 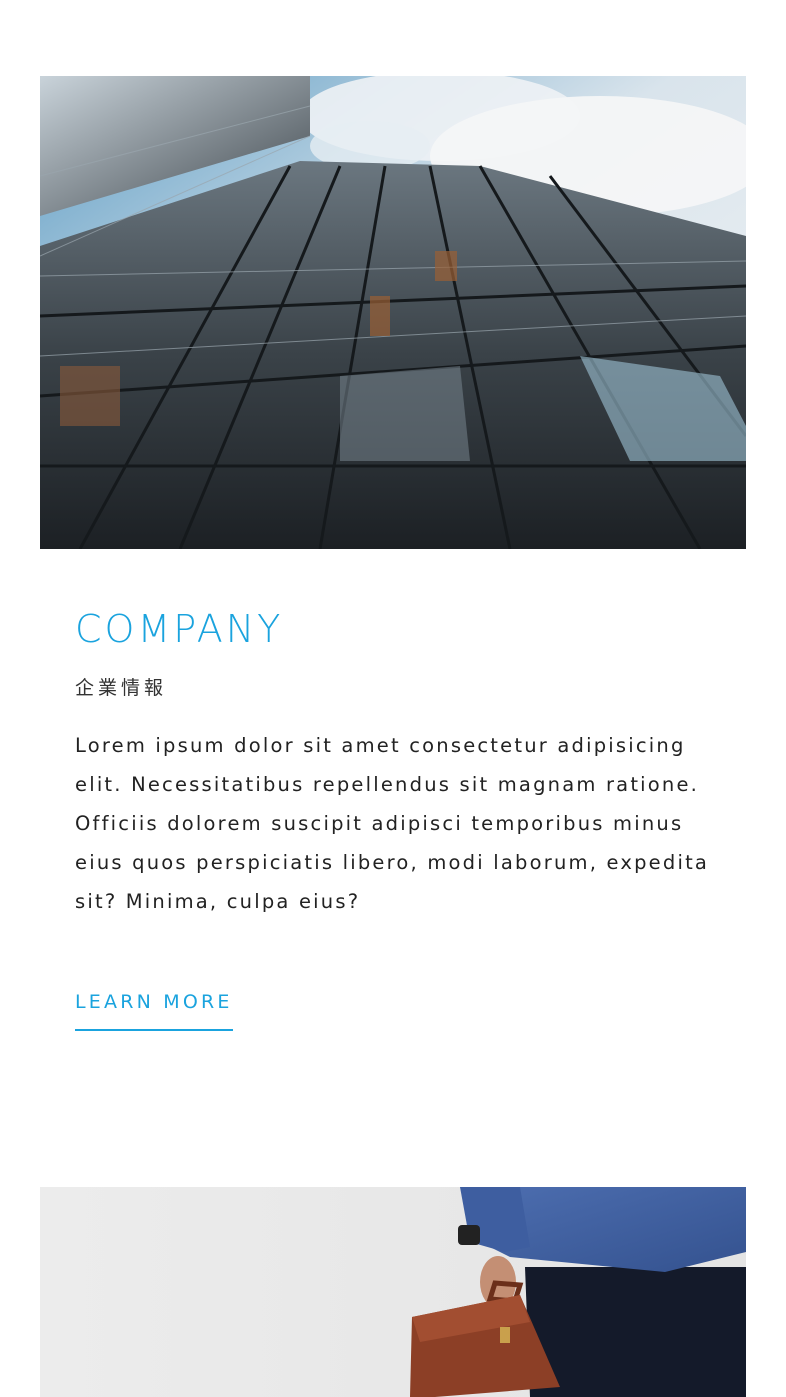 I want to click on company-subtitle: 企業情報, so click(x=121, y=688).